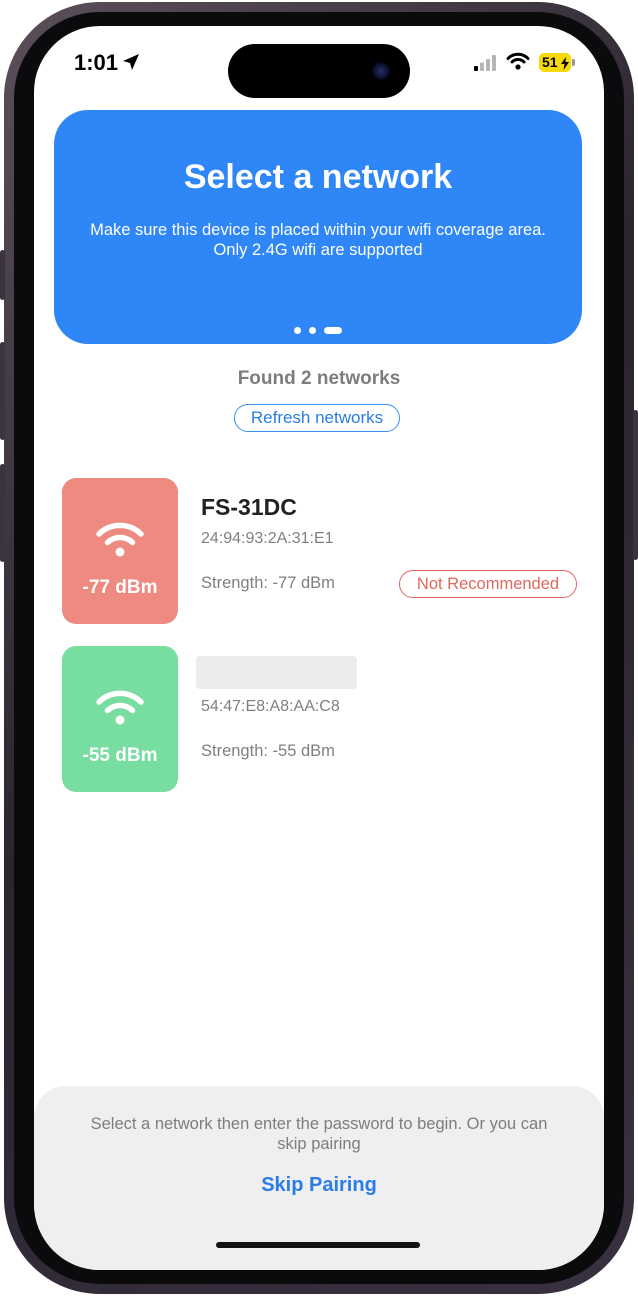 This screenshot has height=1296, width=638. Describe the element at coordinates (2, 391) in the screenshot. I see `volume-up-button` at that location.